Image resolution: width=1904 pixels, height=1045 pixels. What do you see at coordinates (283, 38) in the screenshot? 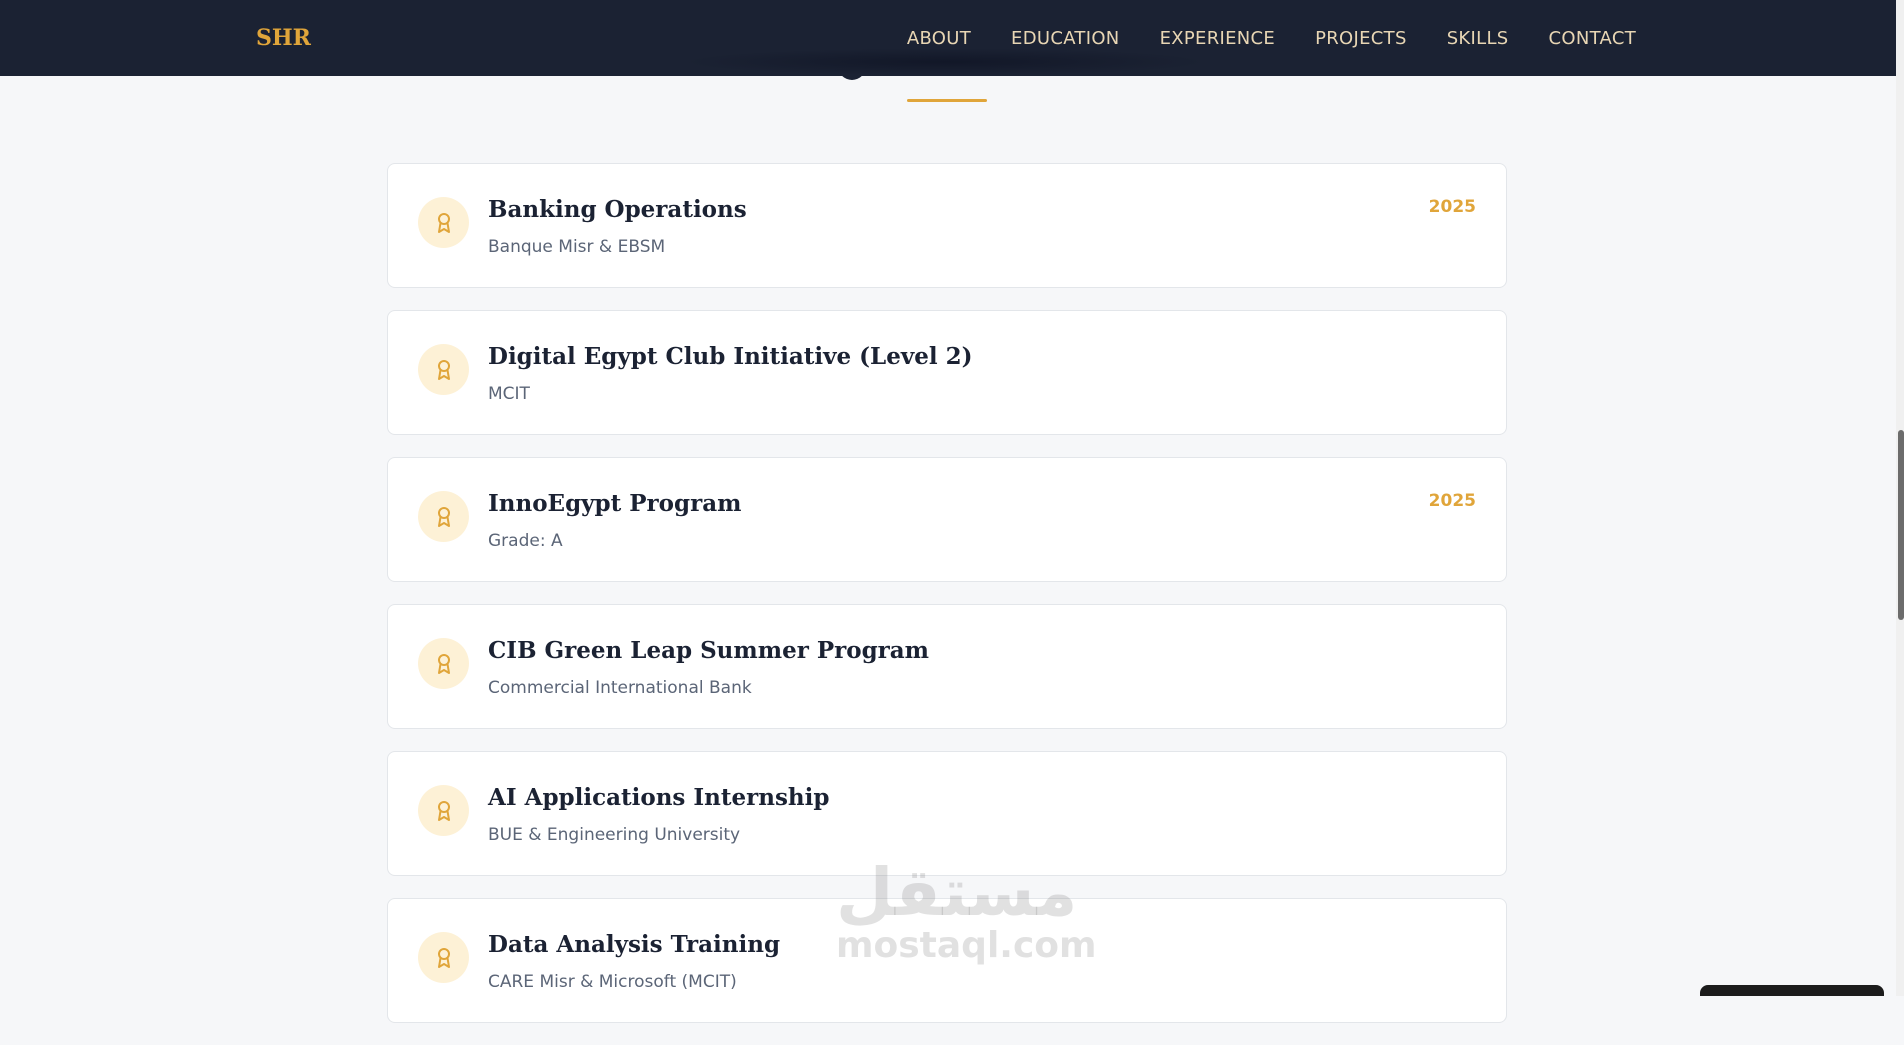
I see `site-logo: SHR` at bounding box center [283, 38].